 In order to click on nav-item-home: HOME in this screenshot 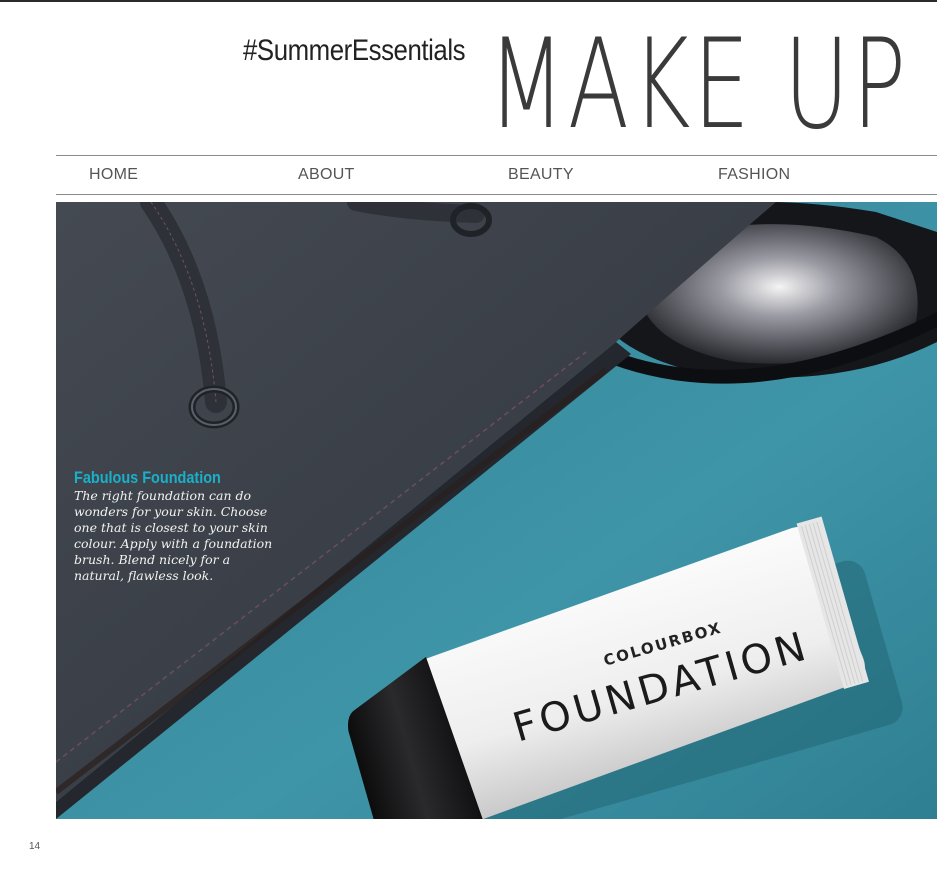, I will do `click(113, 175)`.